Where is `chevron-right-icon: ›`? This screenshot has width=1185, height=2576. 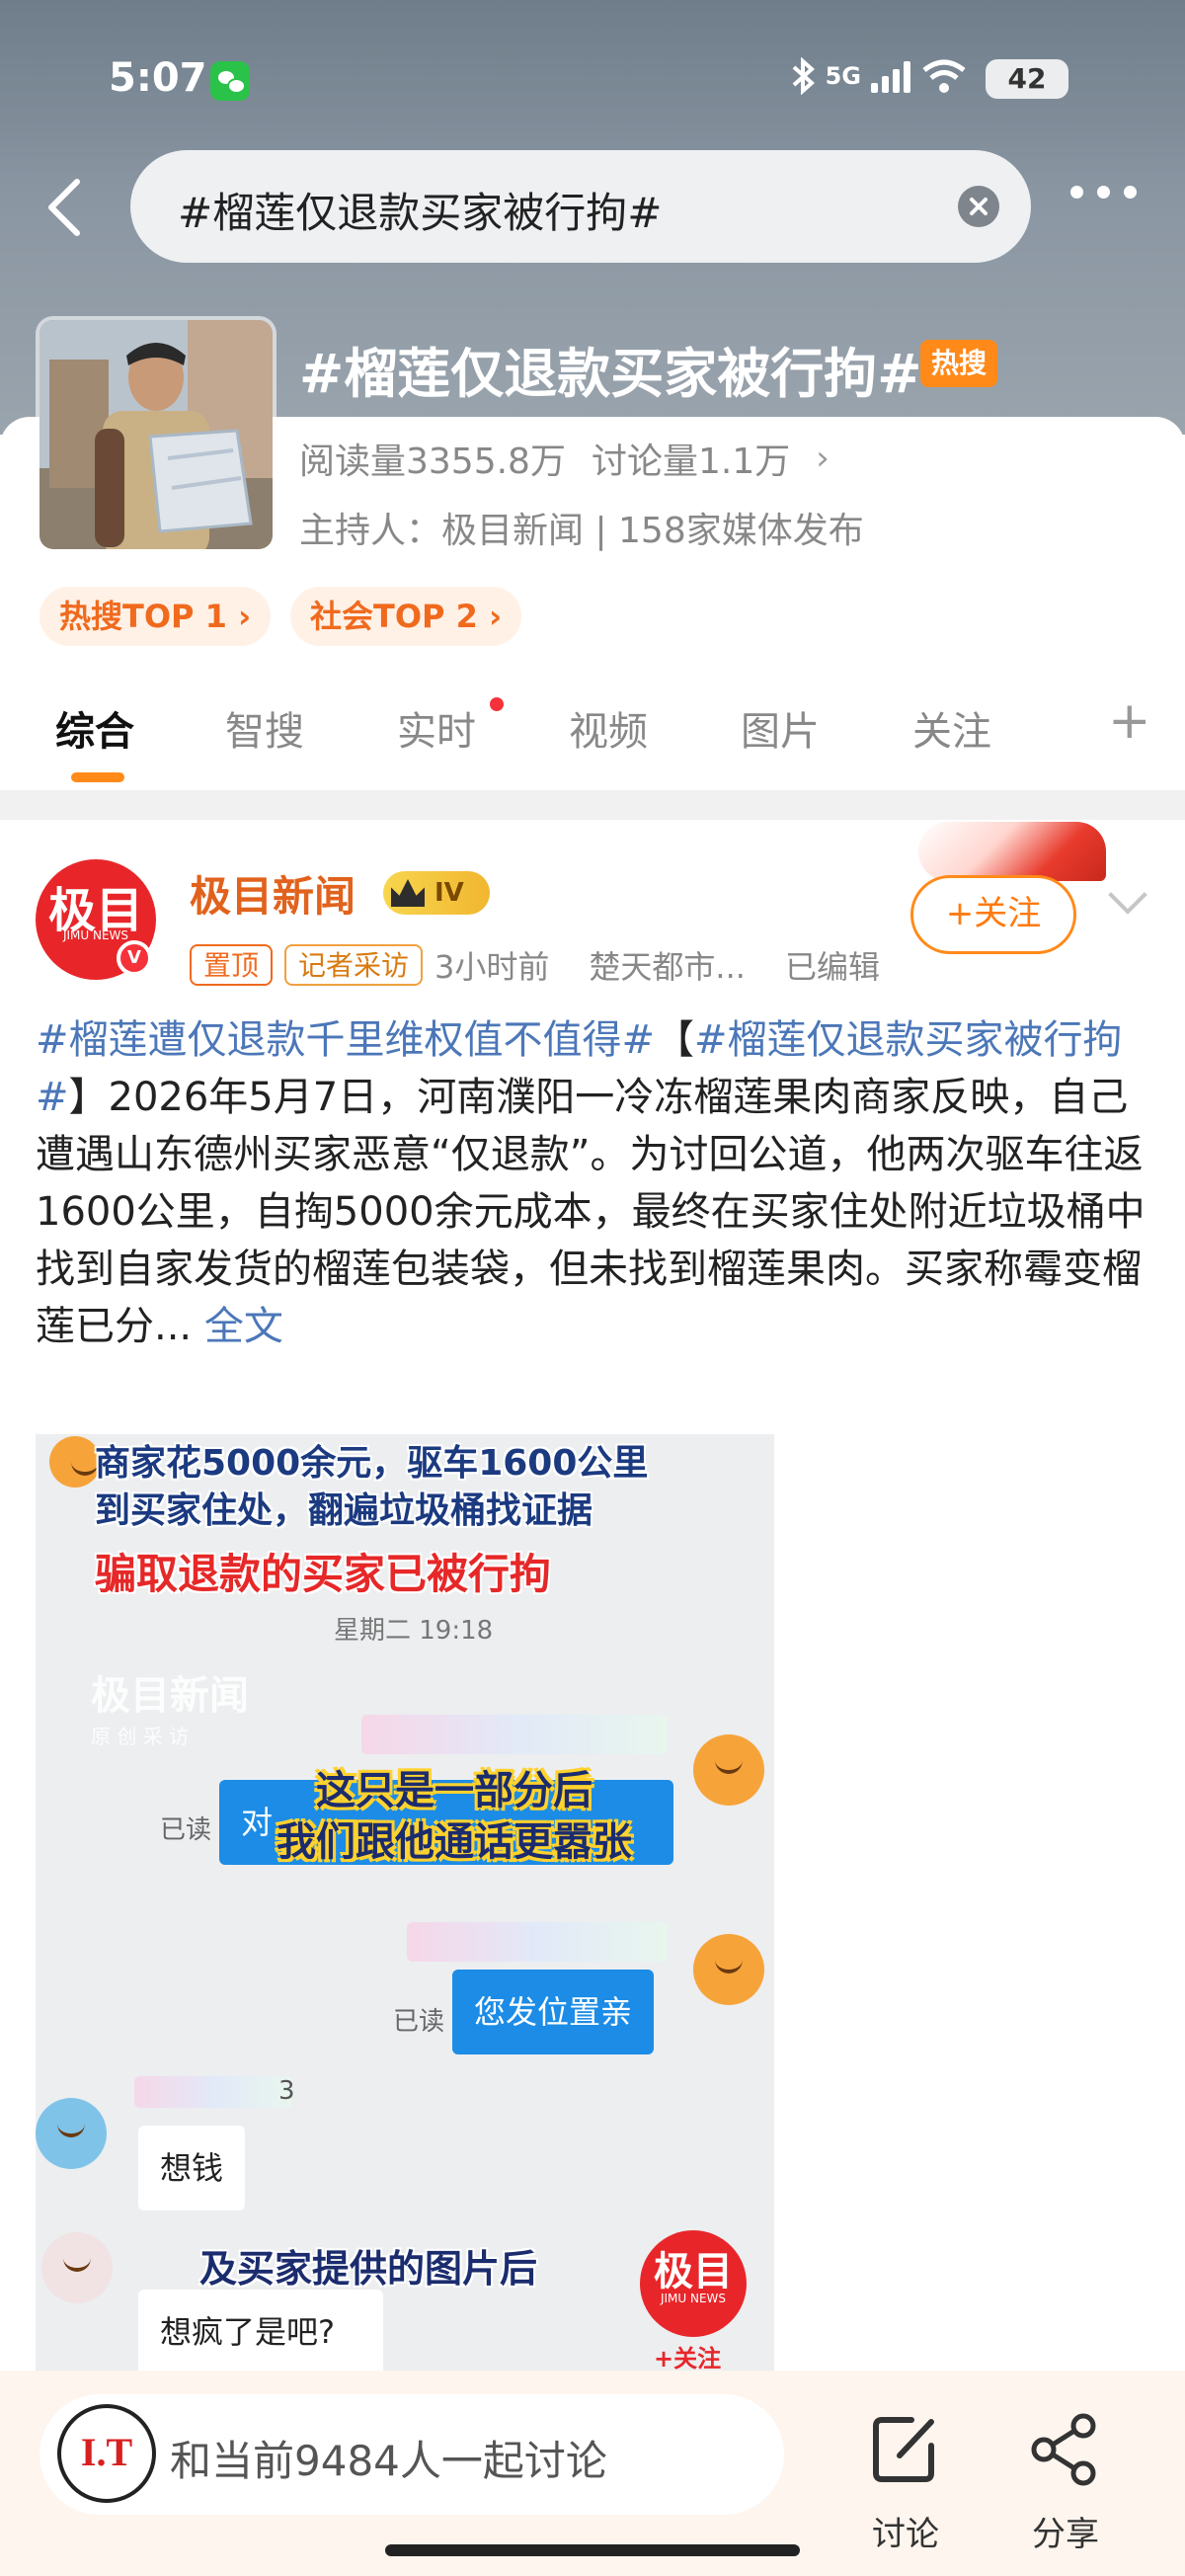 chevron-right-icon: › is located at coordinates (823, 458).